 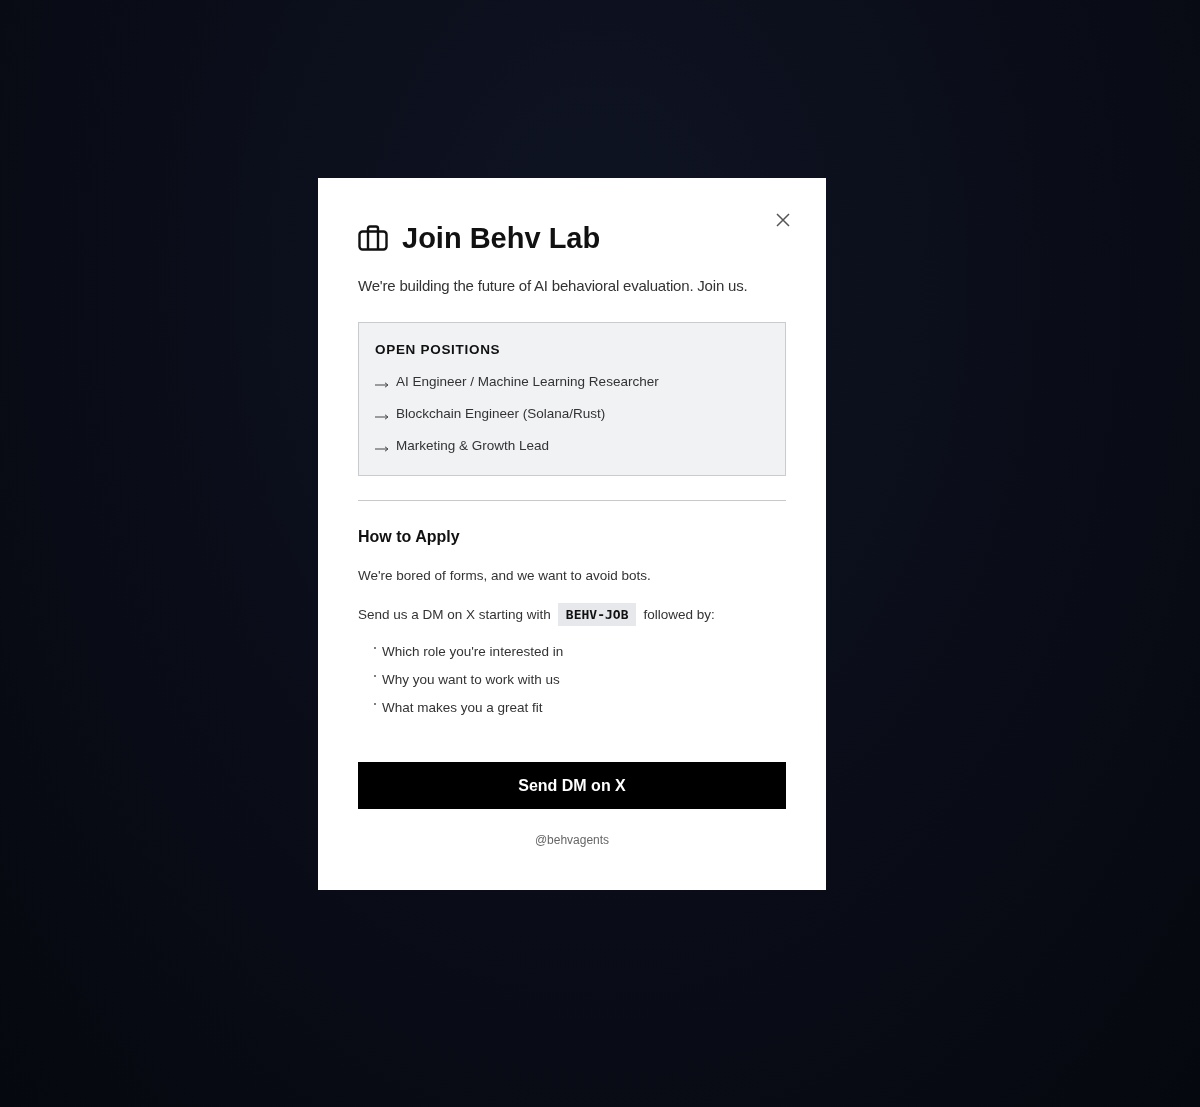 What do you see at coordinates (409, 537) in the screenshot?
I see `section-heading: How to Apply` at bounding box center [409, 537].